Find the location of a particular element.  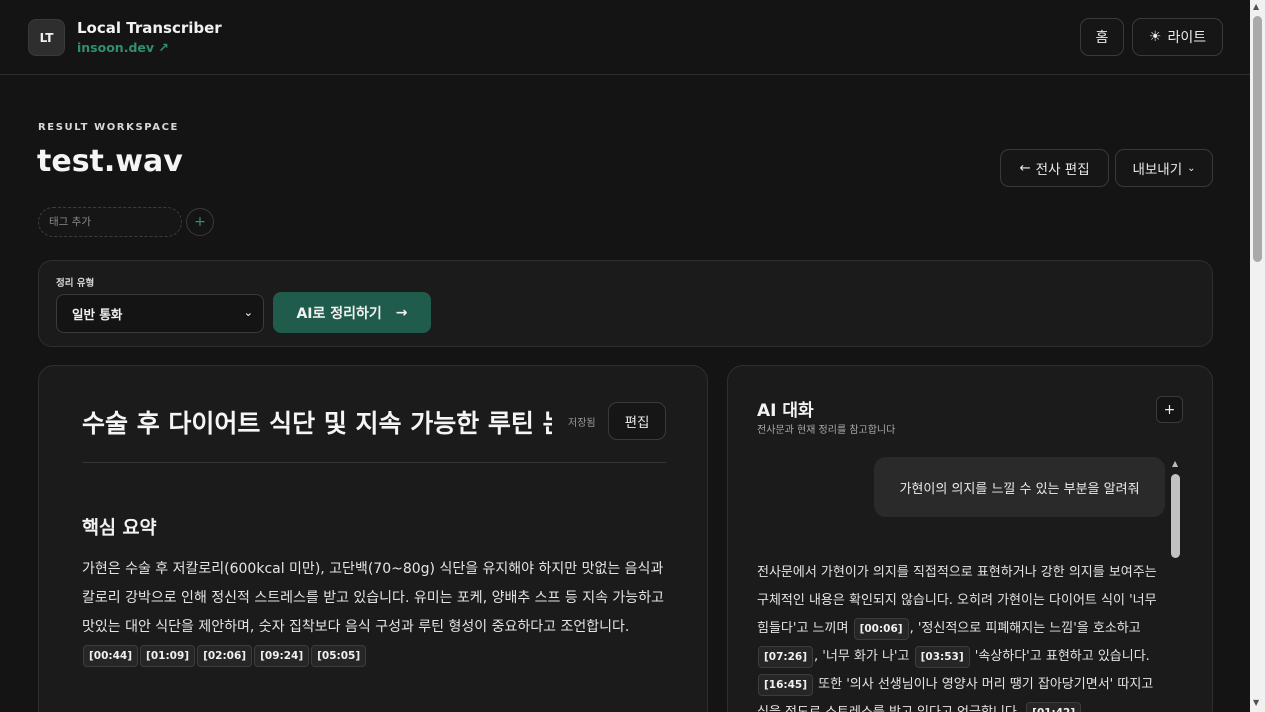

page-scroll-thumb is located at coordinates (1257, 139).